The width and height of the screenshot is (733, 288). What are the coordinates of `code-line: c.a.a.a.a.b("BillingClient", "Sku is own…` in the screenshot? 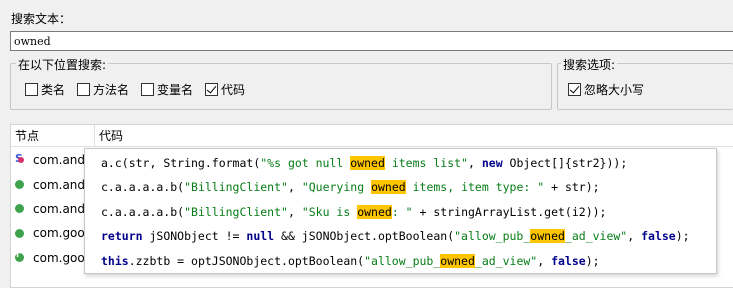 It's located at (400, 212).